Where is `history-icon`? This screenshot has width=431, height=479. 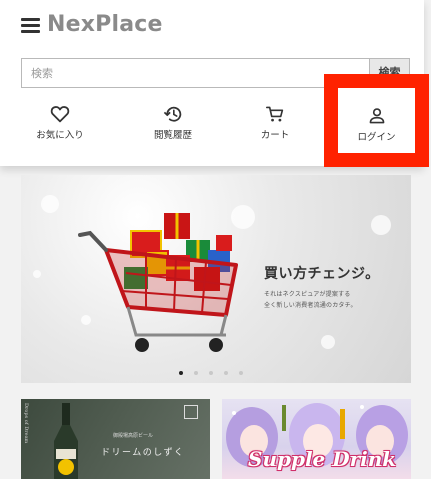 history-icon is located at coordinates (172, 114).